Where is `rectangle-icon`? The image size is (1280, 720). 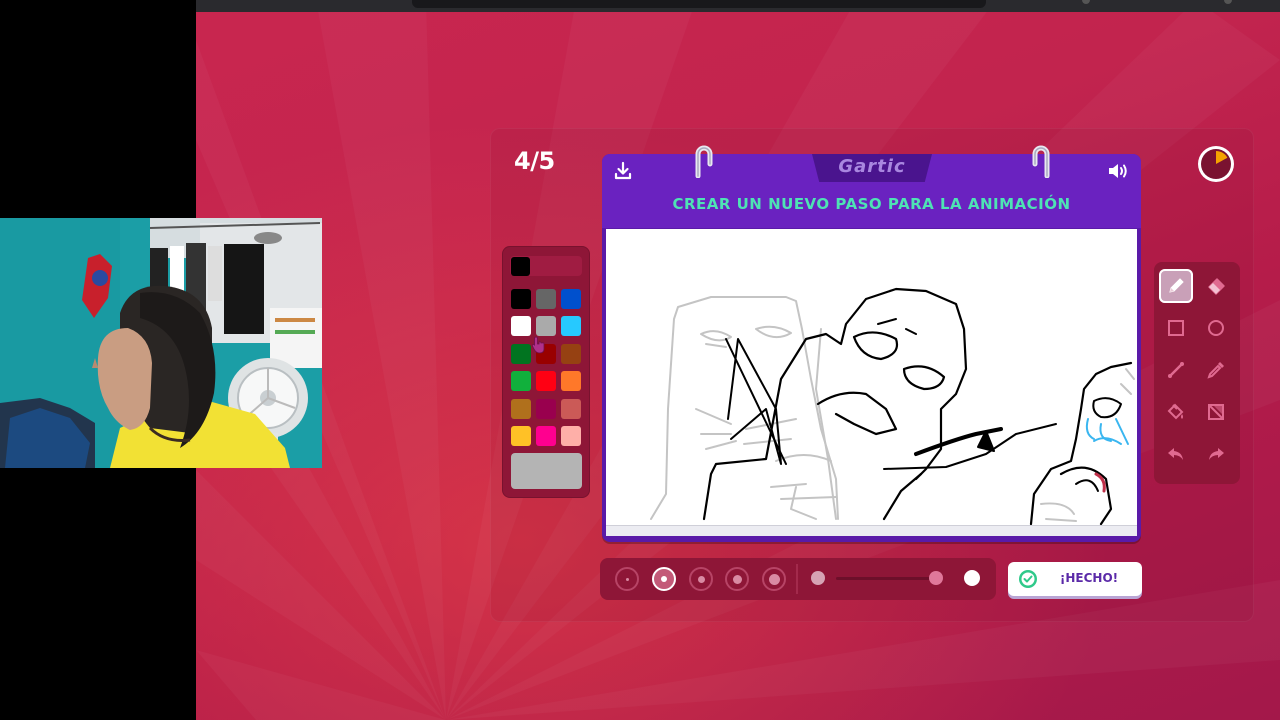
rectangle-icon is located at coordinates (1176, 328).